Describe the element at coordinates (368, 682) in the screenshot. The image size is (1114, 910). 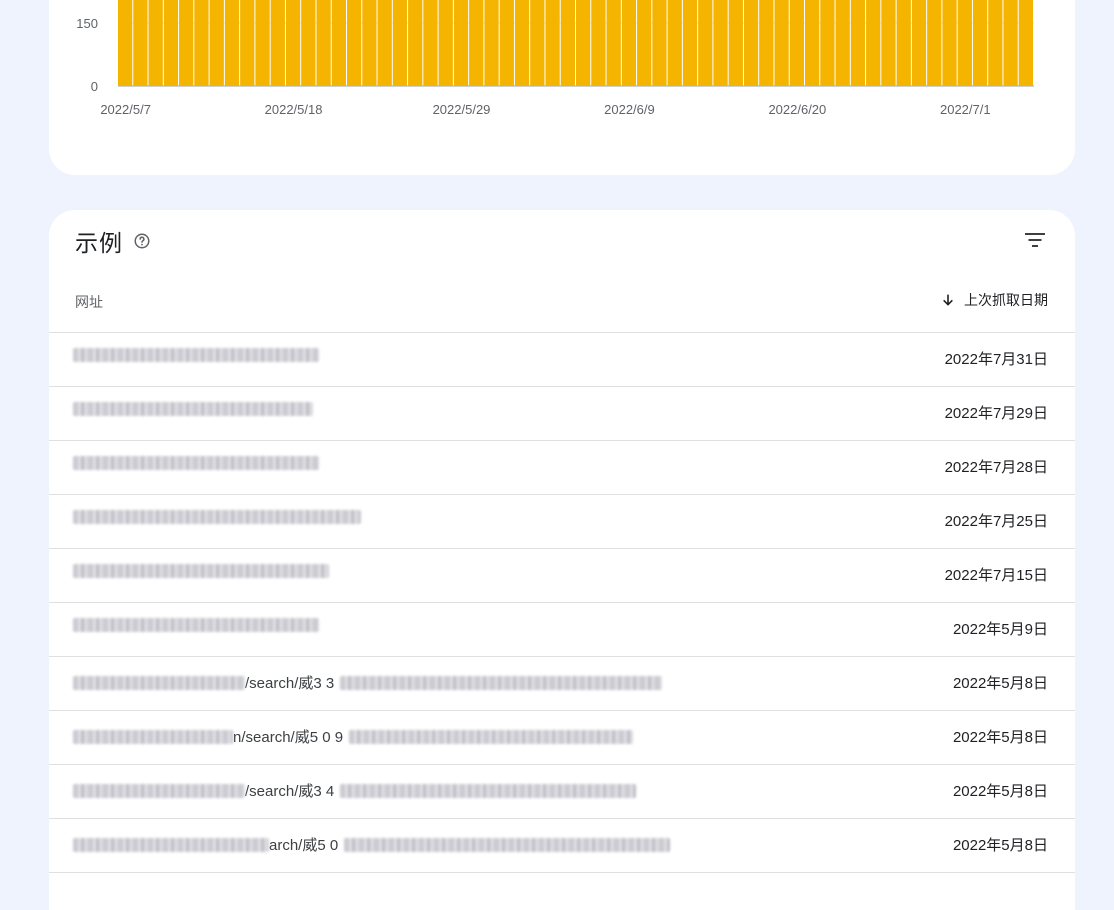
I see `row-url: /search/威3 3` at that location.